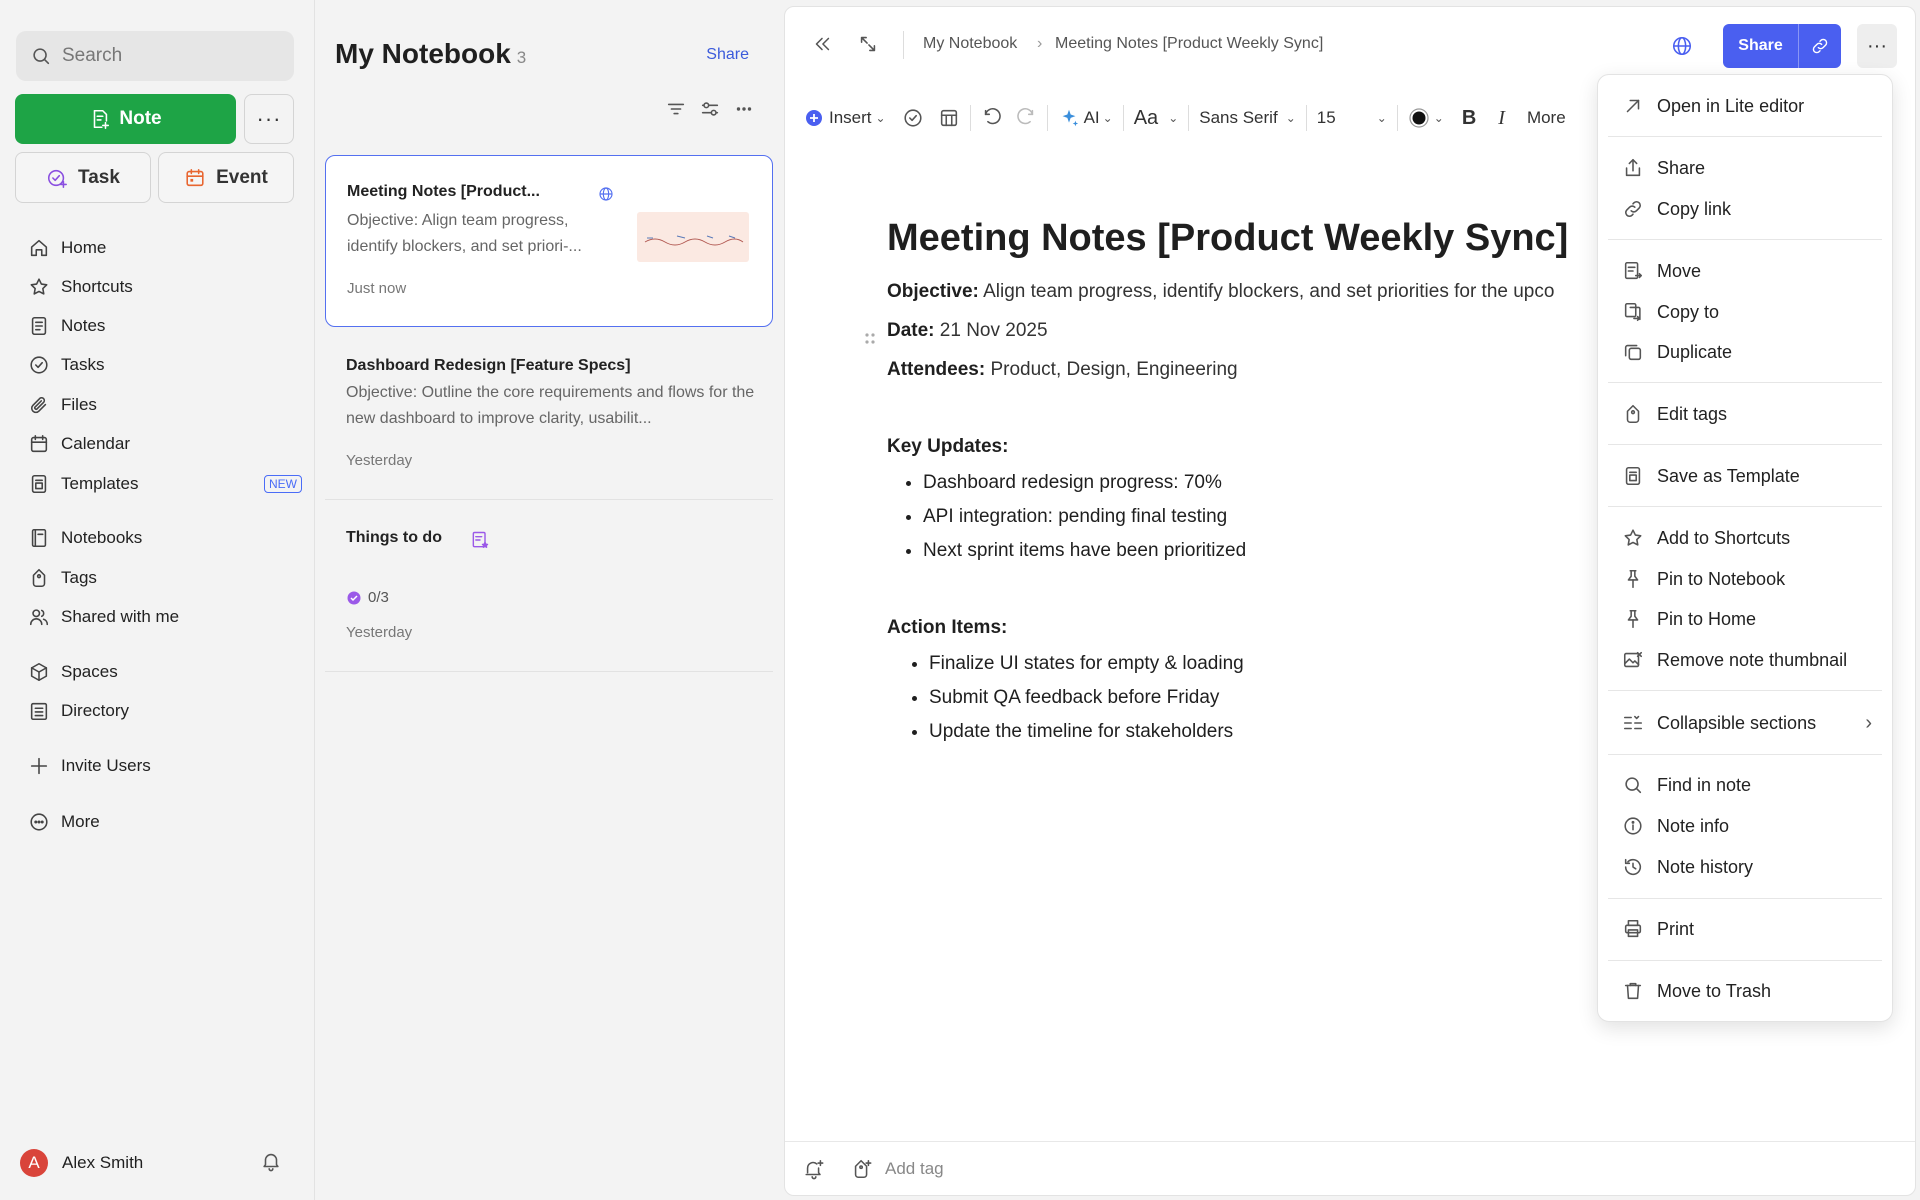 This screenshot has width=1920, height=1200. Describe the element at coordinates (1747, 867) in the screenshot. I see `menu-item-note-history: Note history` at that location.